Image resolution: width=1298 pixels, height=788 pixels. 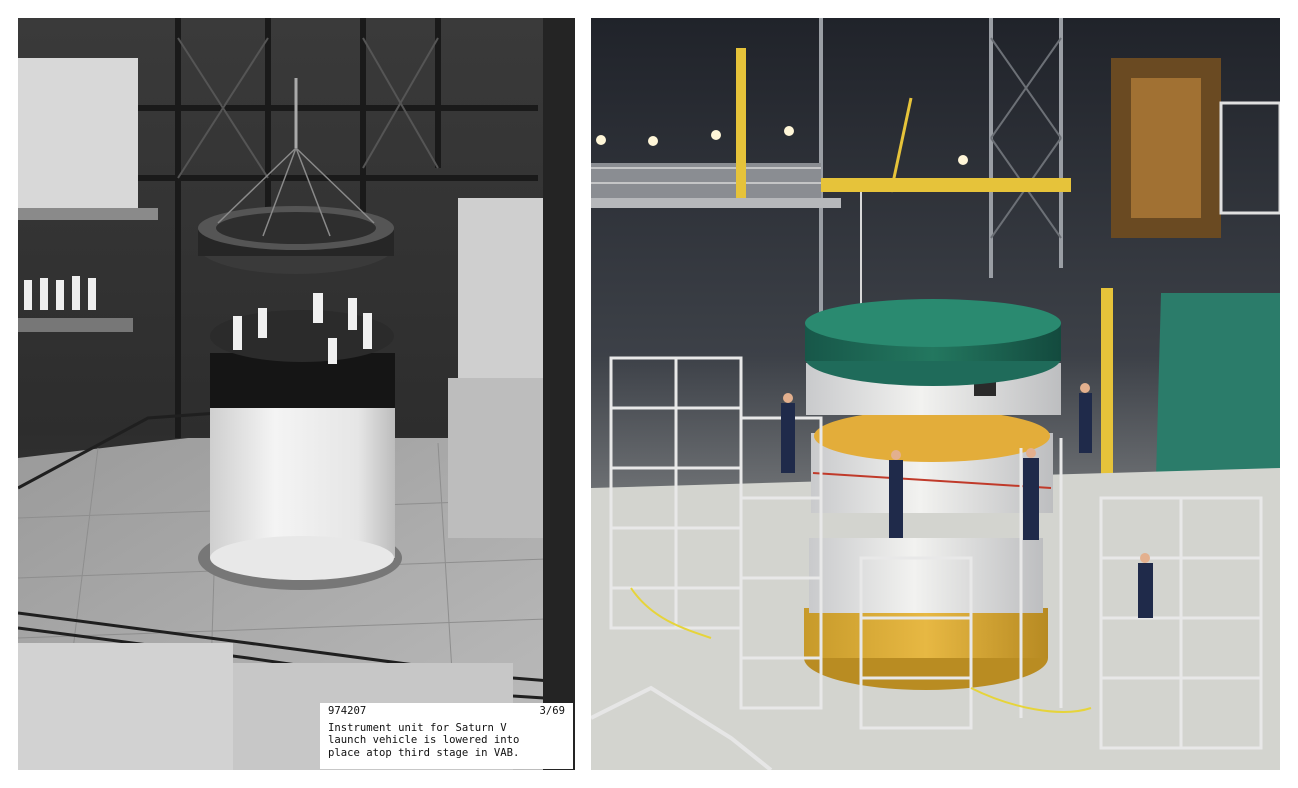 What do you see at coordinates (347, 711) in the screenshot?
I see `caption-id: 974207` at bounding box center [347, 711].